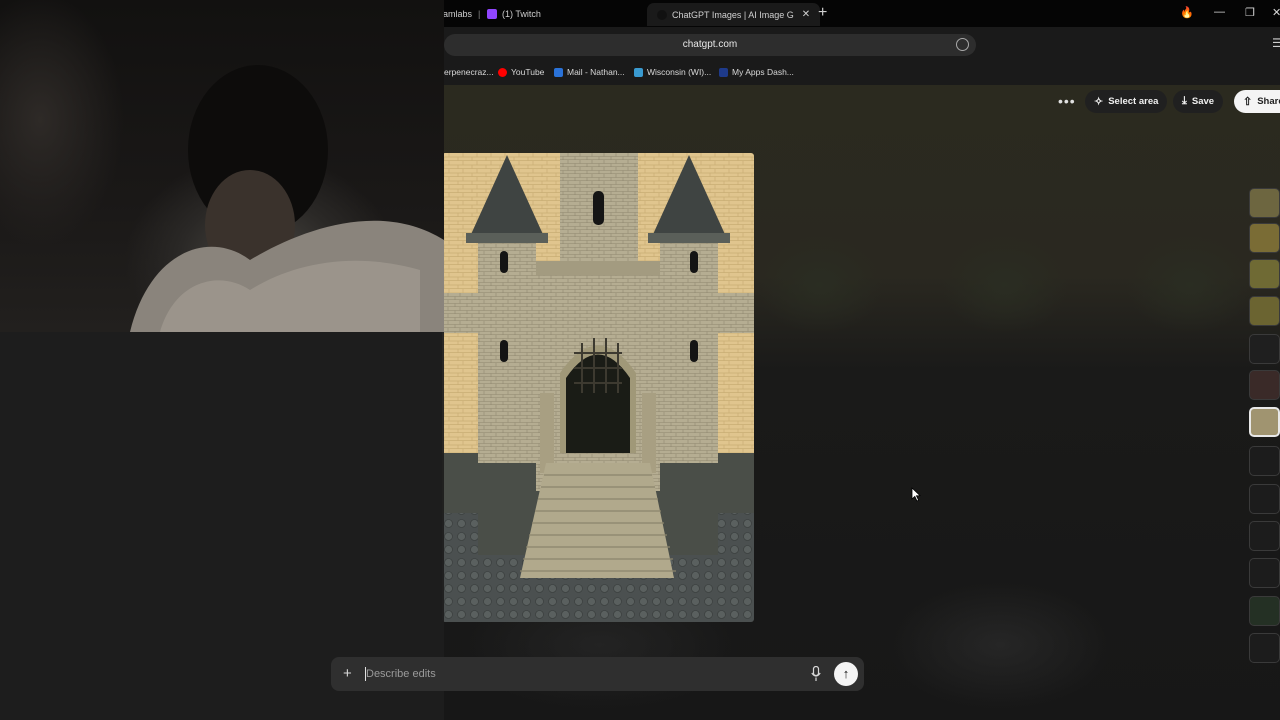 Image resolution: width=1280 pixels, height=720 pixels. Describe the element at coordinates (846, 674) in the screenshot. I see `send-button: ↑` at that location.